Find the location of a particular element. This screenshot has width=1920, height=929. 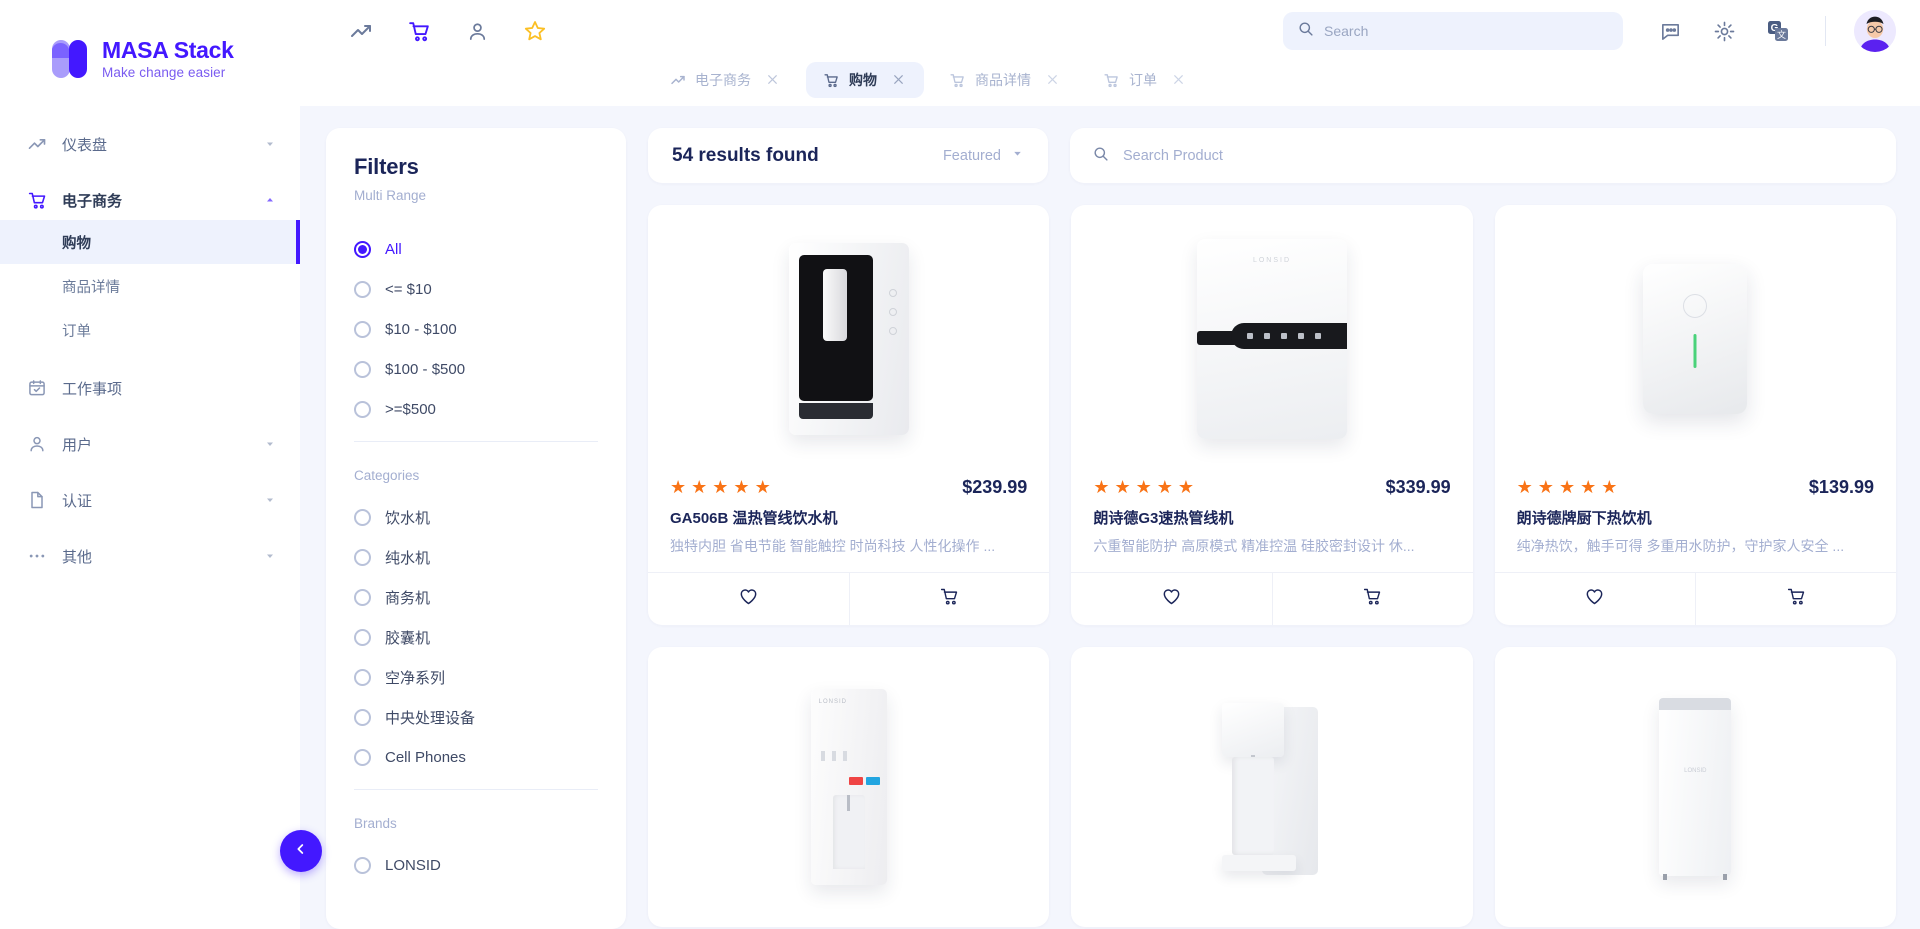

brand-option-0: LONSID is located at coordinates (476, 865).